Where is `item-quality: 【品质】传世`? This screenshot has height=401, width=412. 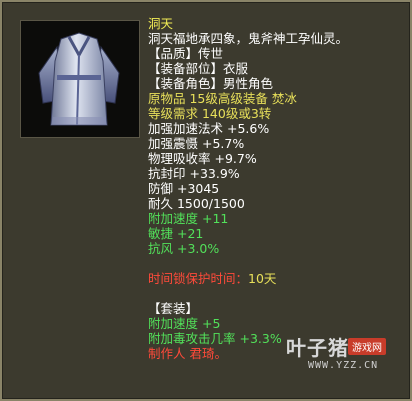 item-quality: 【品质】传世 is located at coordinates (186, 53).